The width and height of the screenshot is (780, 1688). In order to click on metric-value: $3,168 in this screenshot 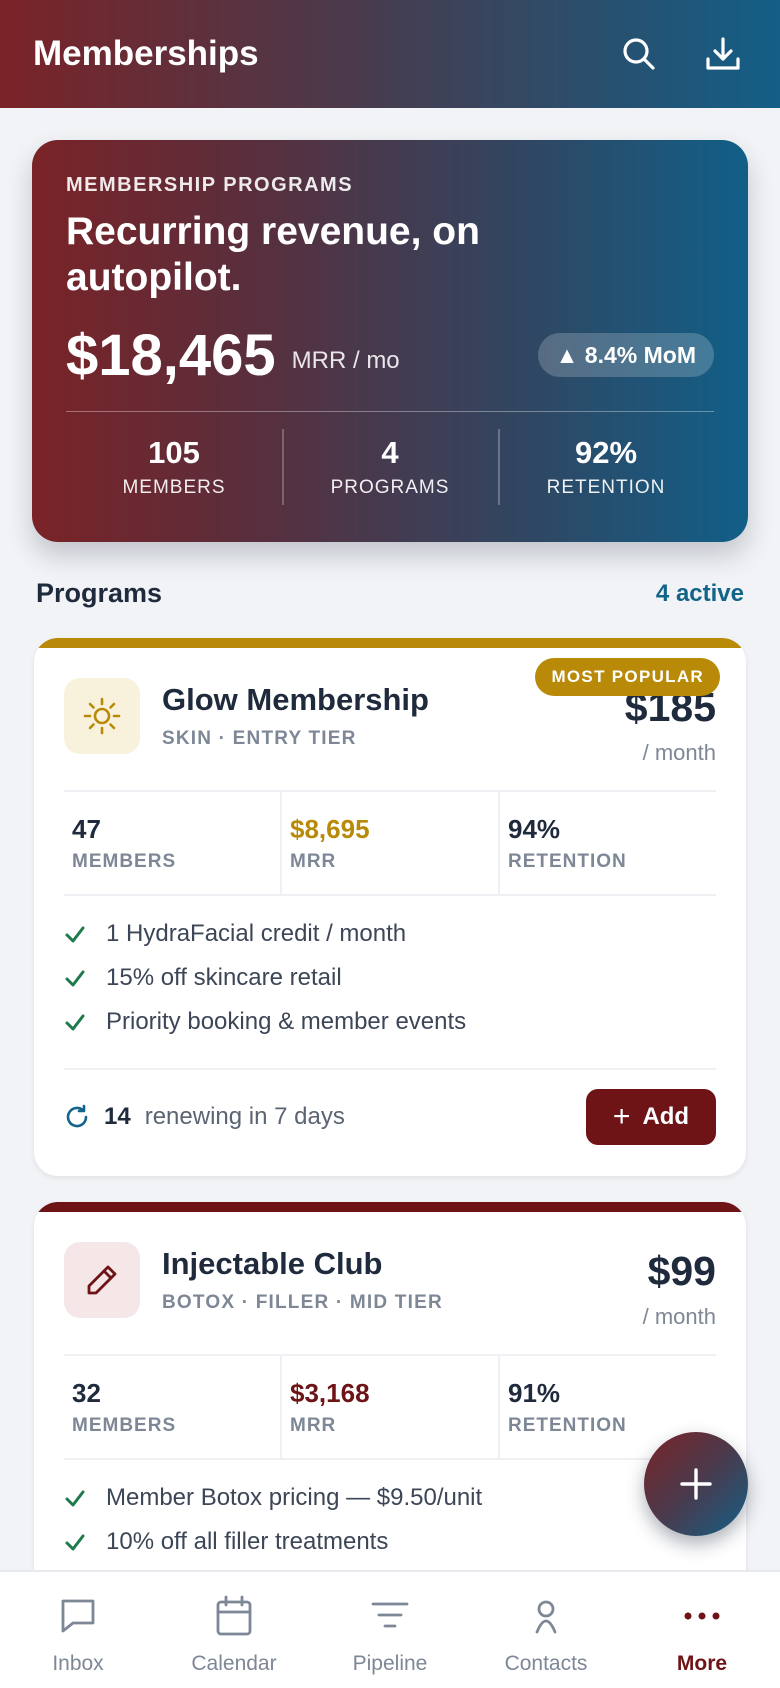, I will do `click(330, 1393)`.